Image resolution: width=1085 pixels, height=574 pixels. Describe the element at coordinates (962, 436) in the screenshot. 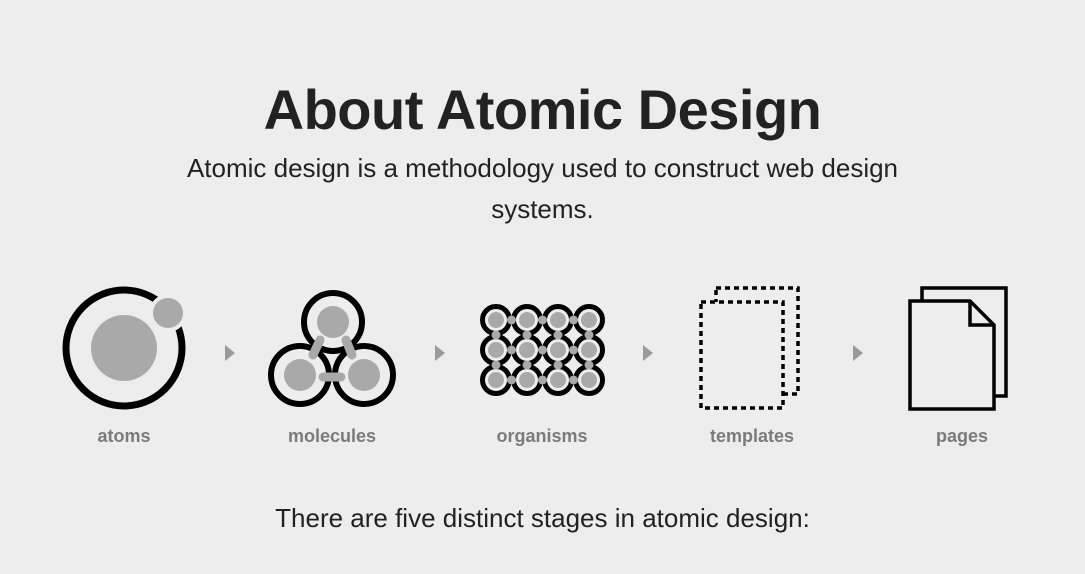

I see `stage-label-pages: pages` at that location.